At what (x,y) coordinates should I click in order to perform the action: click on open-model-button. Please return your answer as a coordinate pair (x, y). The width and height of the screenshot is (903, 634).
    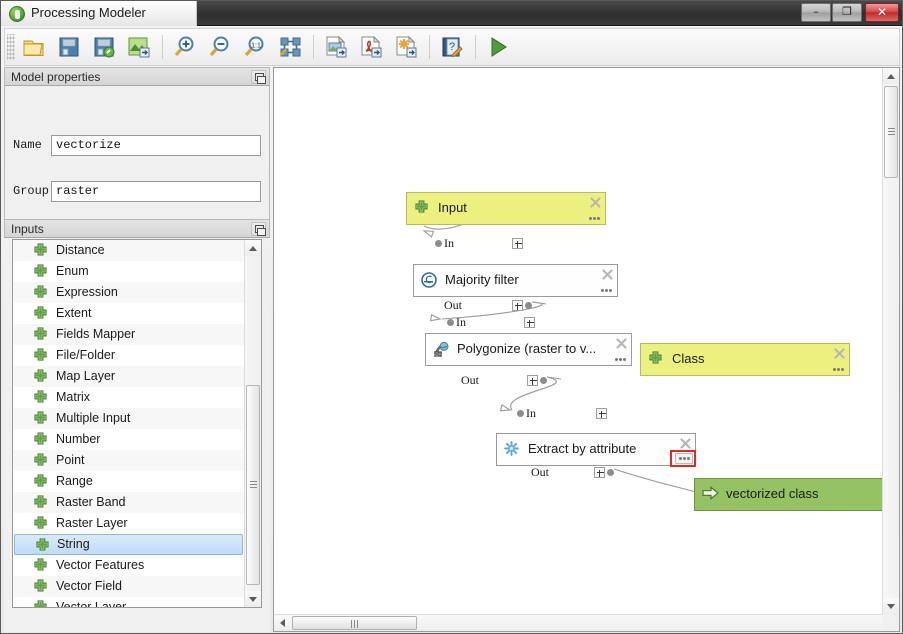
    Looking at the image, I should click on (34, 47).